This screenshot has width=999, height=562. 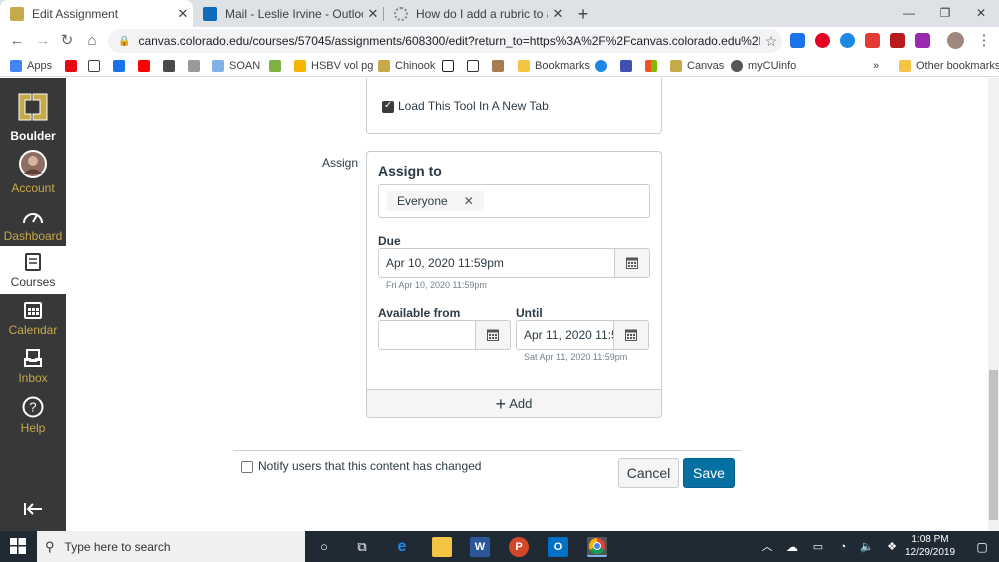 I want to click on extension-arrow-icon, so click(x=797, y=40).